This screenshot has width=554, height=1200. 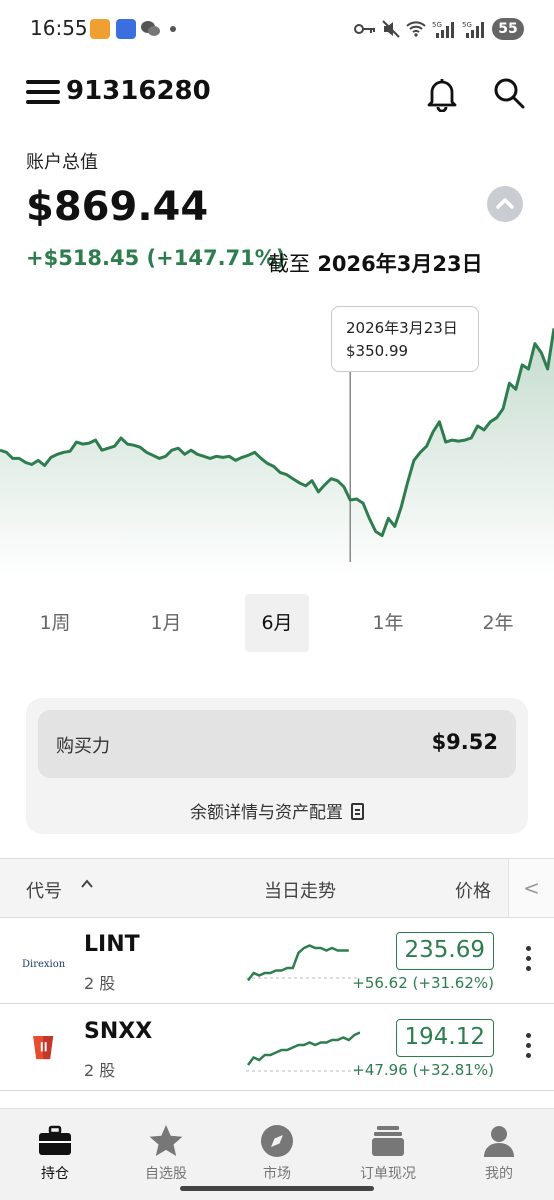 I want to click on as-of-date-value: 2026年3月23日, so click(x=400, y=264).